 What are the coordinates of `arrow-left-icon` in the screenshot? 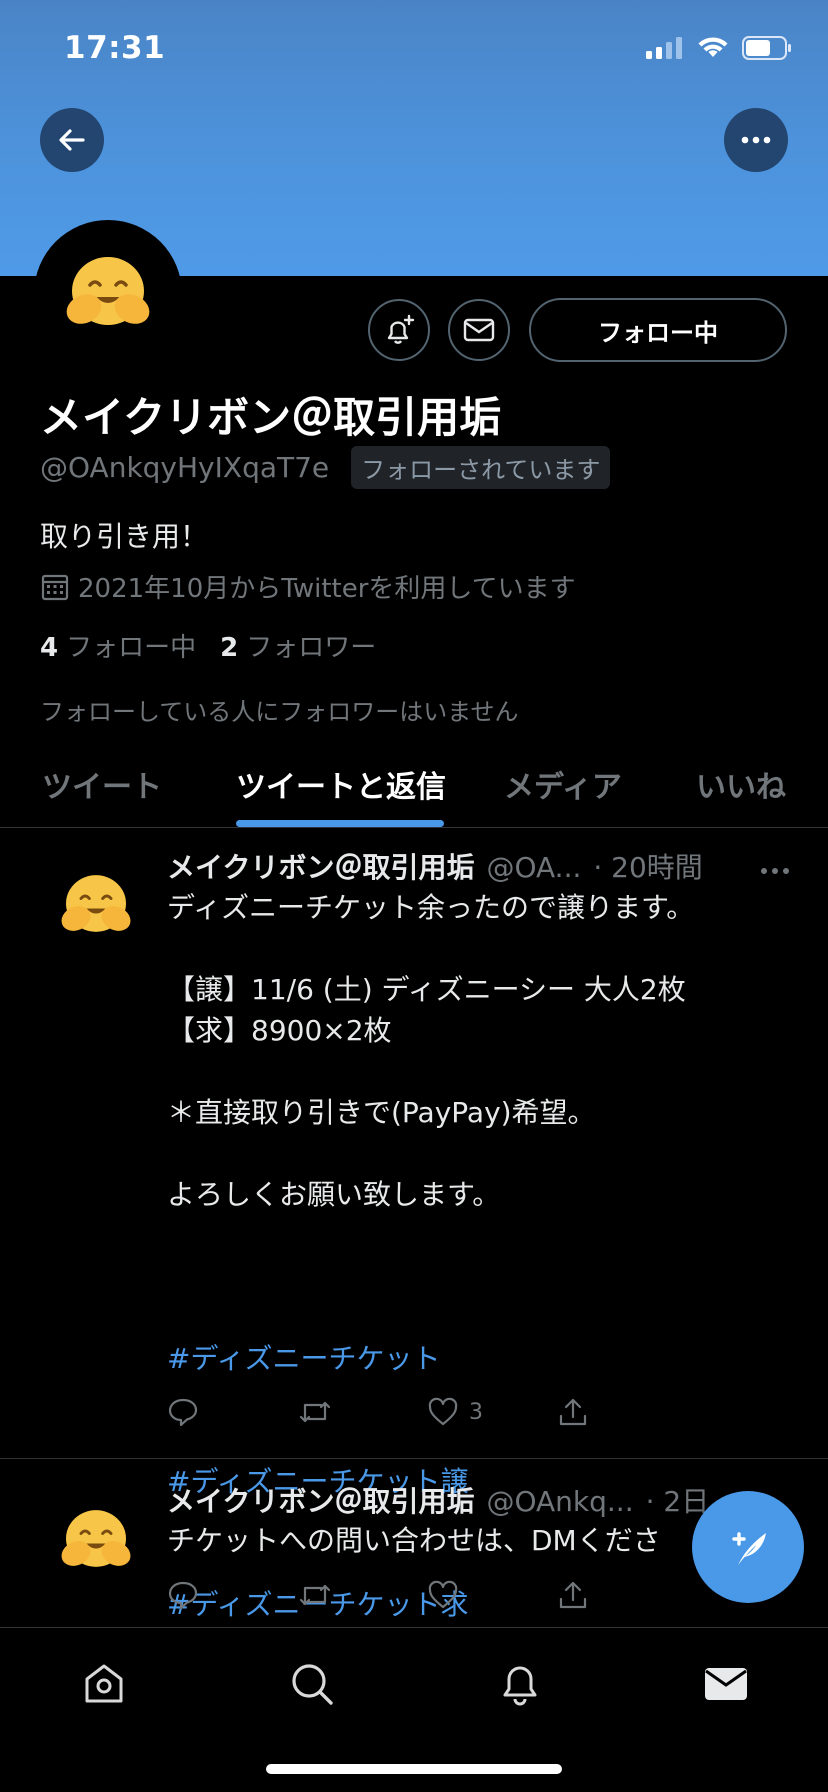 It's located at (72, 140).